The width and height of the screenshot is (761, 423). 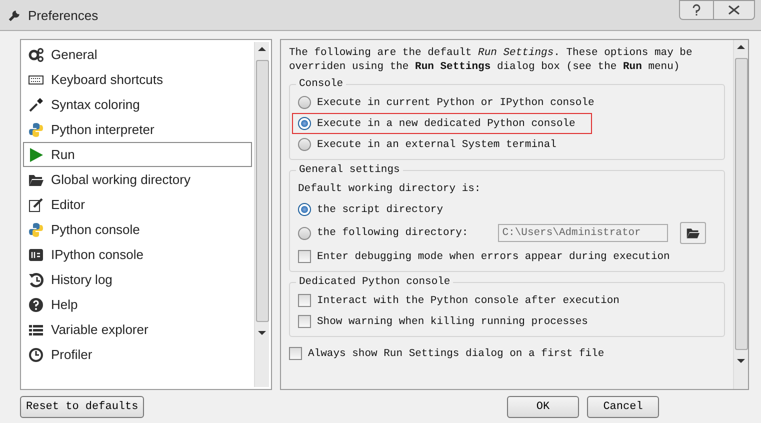 I want to click on play-icon, so click(x=36, y=154).